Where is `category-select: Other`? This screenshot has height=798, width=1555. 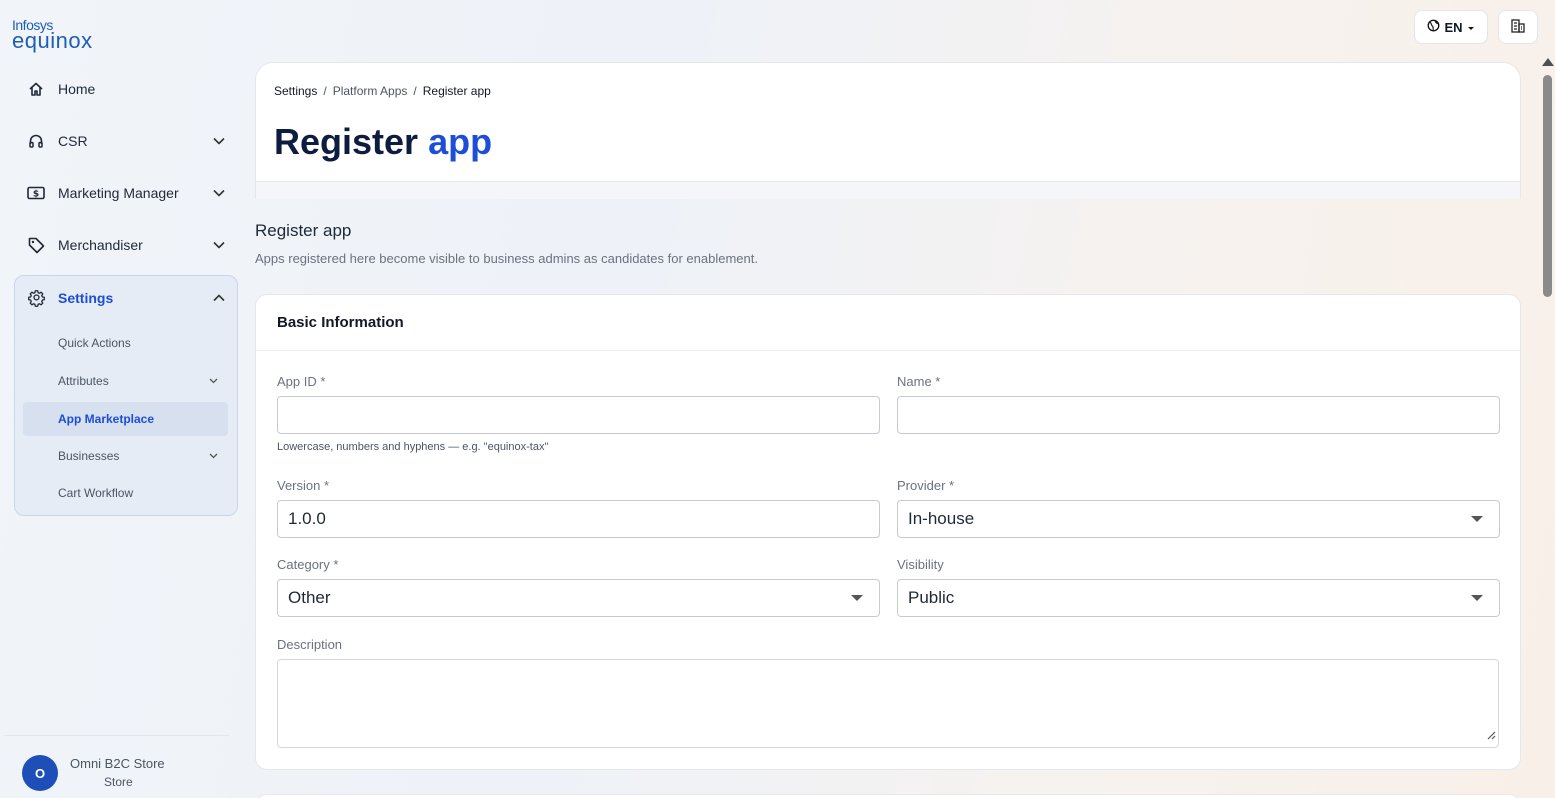 category-select: Other is located at coordinates (578, 598).